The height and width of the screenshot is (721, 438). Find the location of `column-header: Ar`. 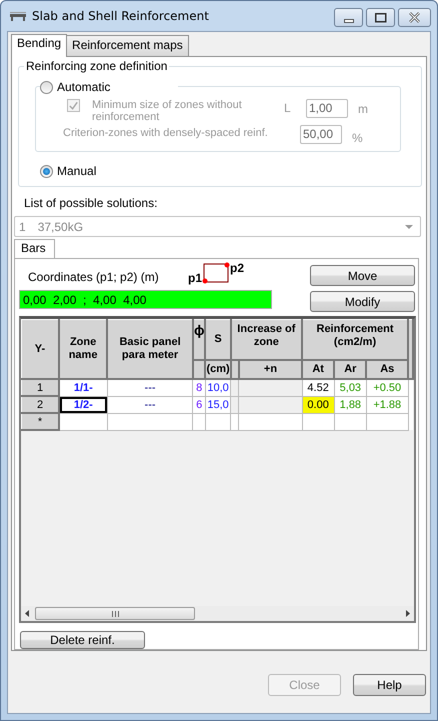

column-header: Ar is located at coordinates (350, 369).